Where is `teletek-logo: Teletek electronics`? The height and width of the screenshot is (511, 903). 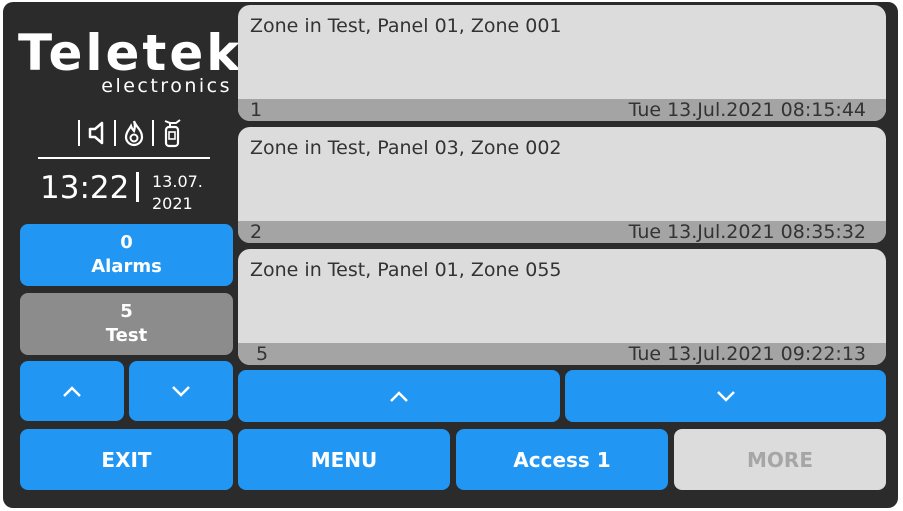
teletek-logo: Teletek electronics is located at coordinates (130, 60).